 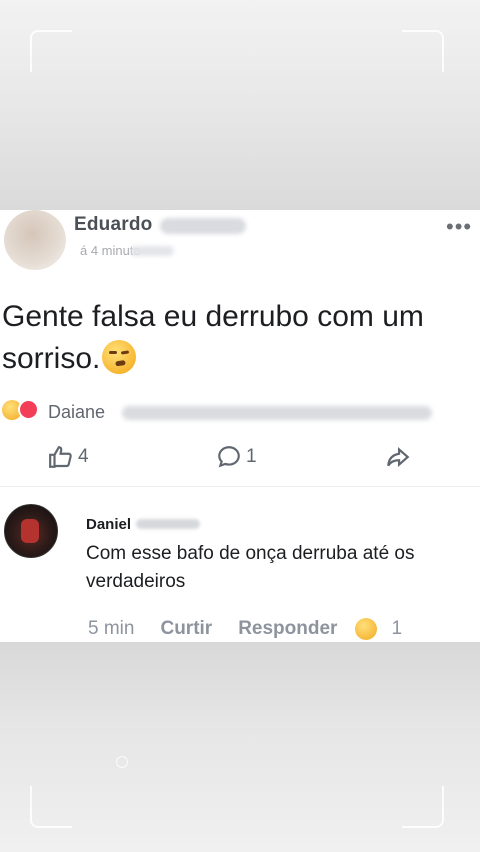 I want to click on post-action-bar: 4 1, so click(x=240, y=459).